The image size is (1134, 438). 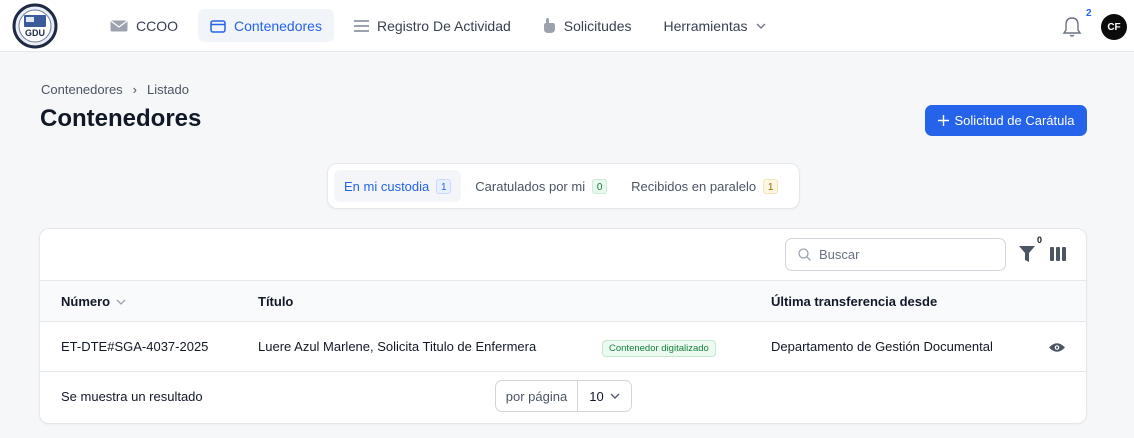 What do you see at coordinates (549, 25) in the screenshot?
I see `hand-icon` at bounding box center [549, 25].